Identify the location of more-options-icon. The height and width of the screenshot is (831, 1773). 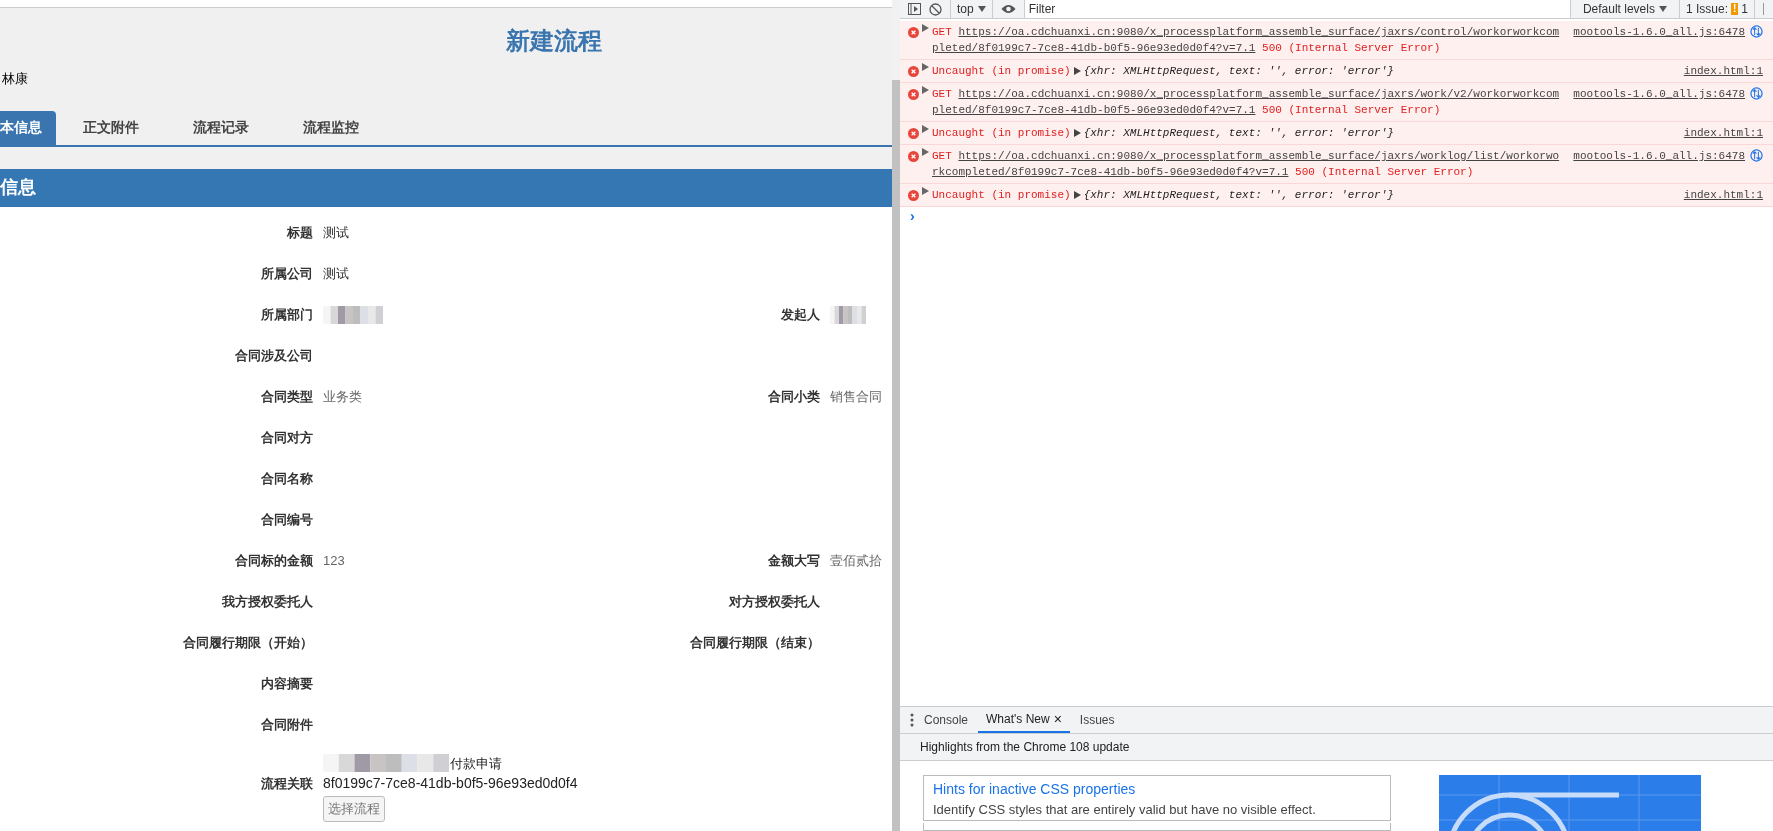
(912, 720).